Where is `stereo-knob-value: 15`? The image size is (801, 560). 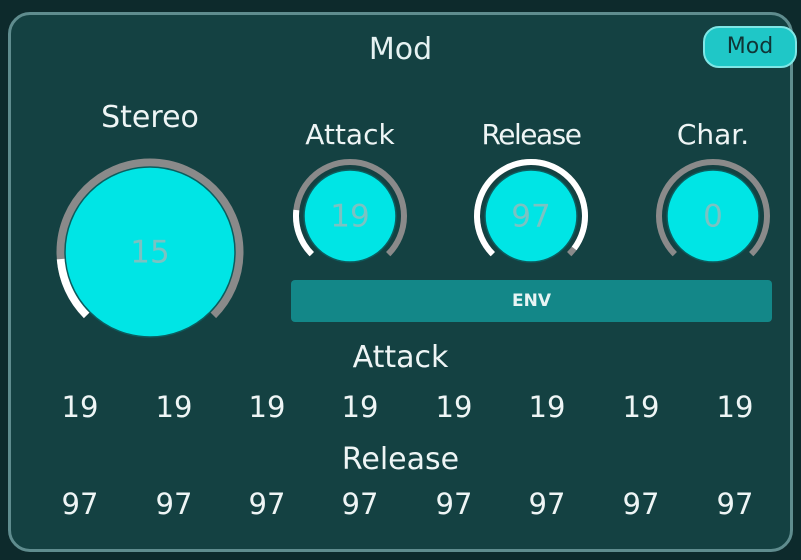 stereo-knob-value: 15 is located at coordinates (149, 253).